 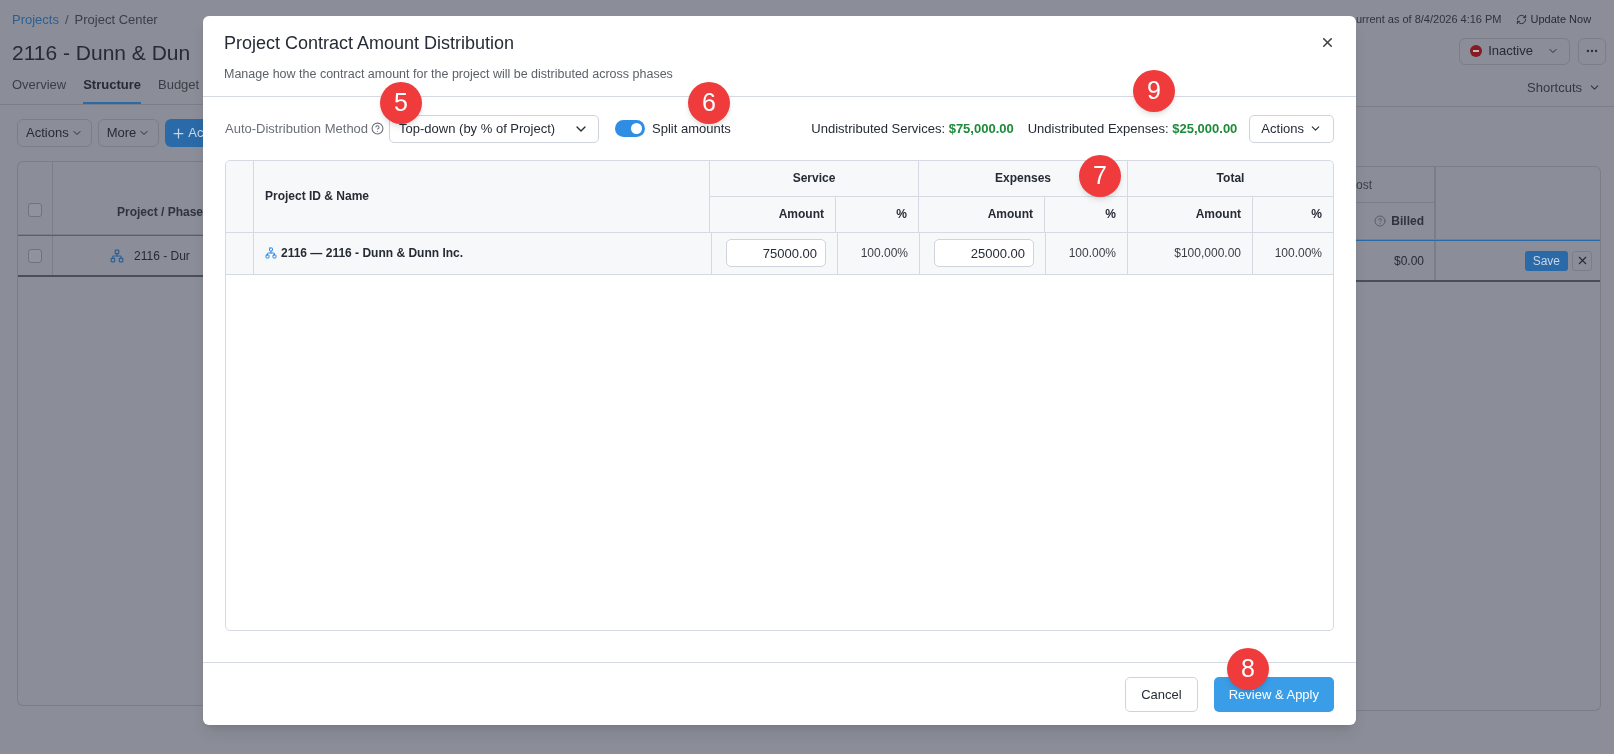 I want to click on breadcrumb-current: Project Center, so click(x=116, y=20).